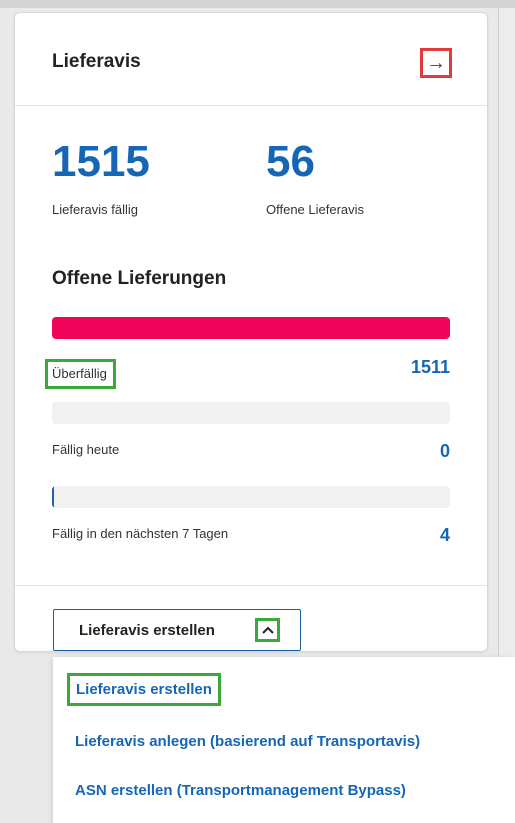  Describe the element at coordinates (430, 367) in the screenshot. I see `overdue-value: 1511` at that location.